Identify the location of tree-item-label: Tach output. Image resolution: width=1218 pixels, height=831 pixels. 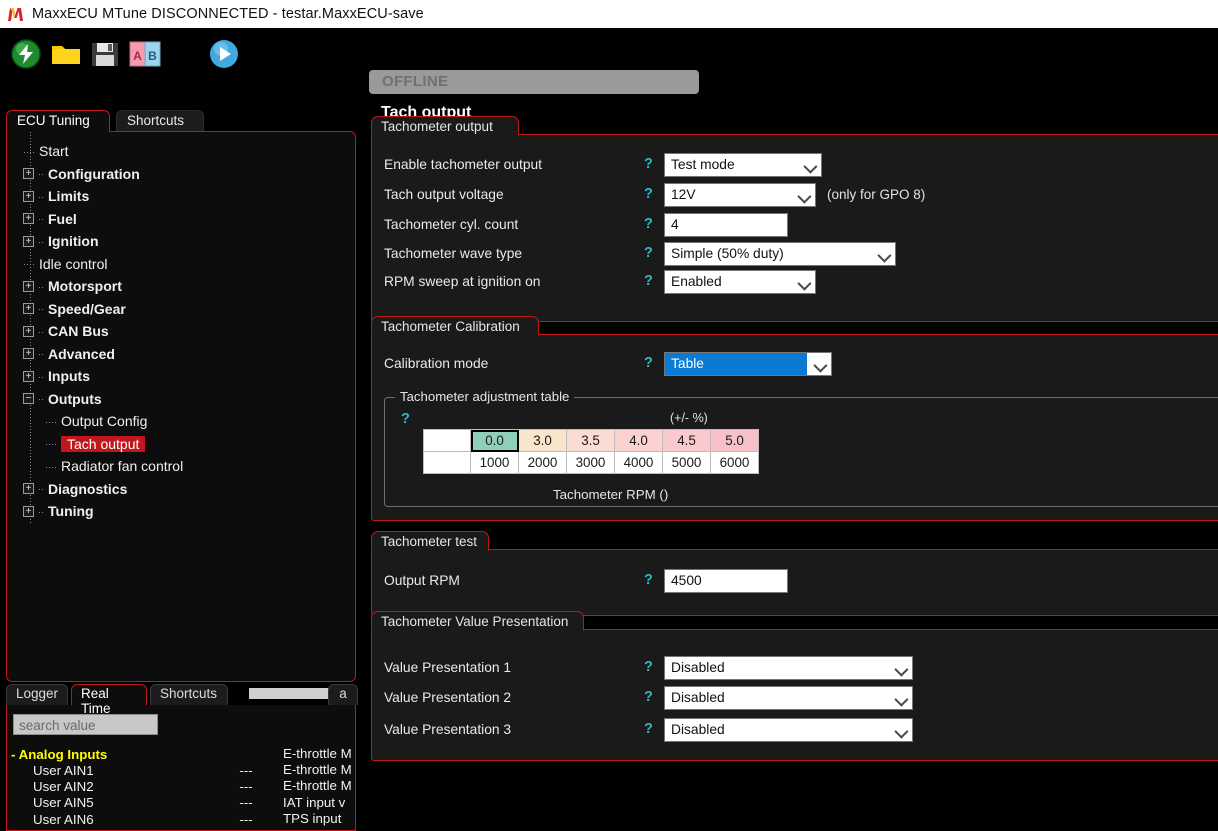
(103, 443).